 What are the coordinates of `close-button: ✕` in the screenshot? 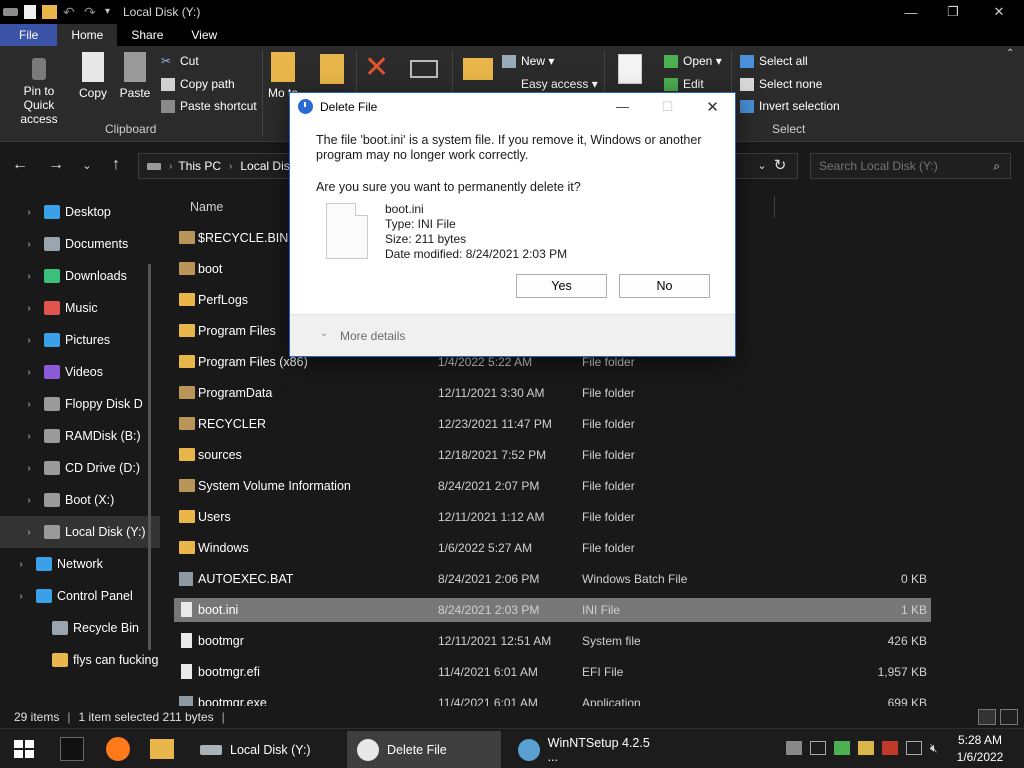 It's located at (999, 12).